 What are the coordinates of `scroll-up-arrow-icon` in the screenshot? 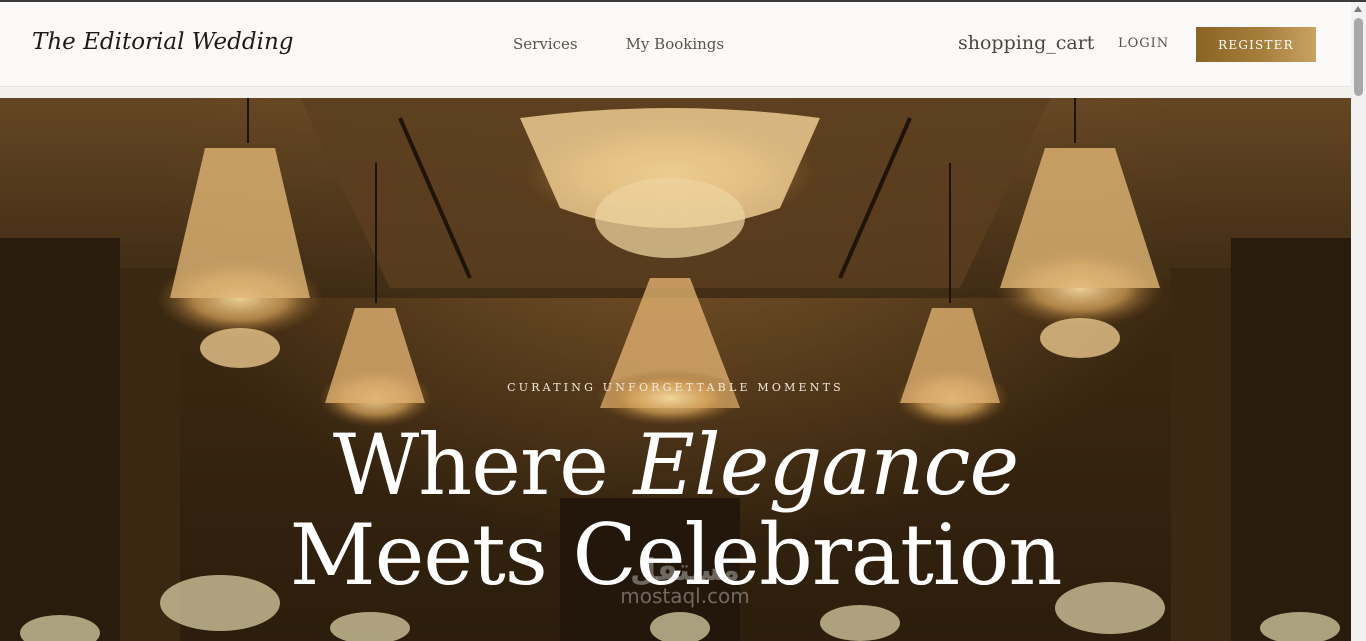 It's located at (1358, 9).